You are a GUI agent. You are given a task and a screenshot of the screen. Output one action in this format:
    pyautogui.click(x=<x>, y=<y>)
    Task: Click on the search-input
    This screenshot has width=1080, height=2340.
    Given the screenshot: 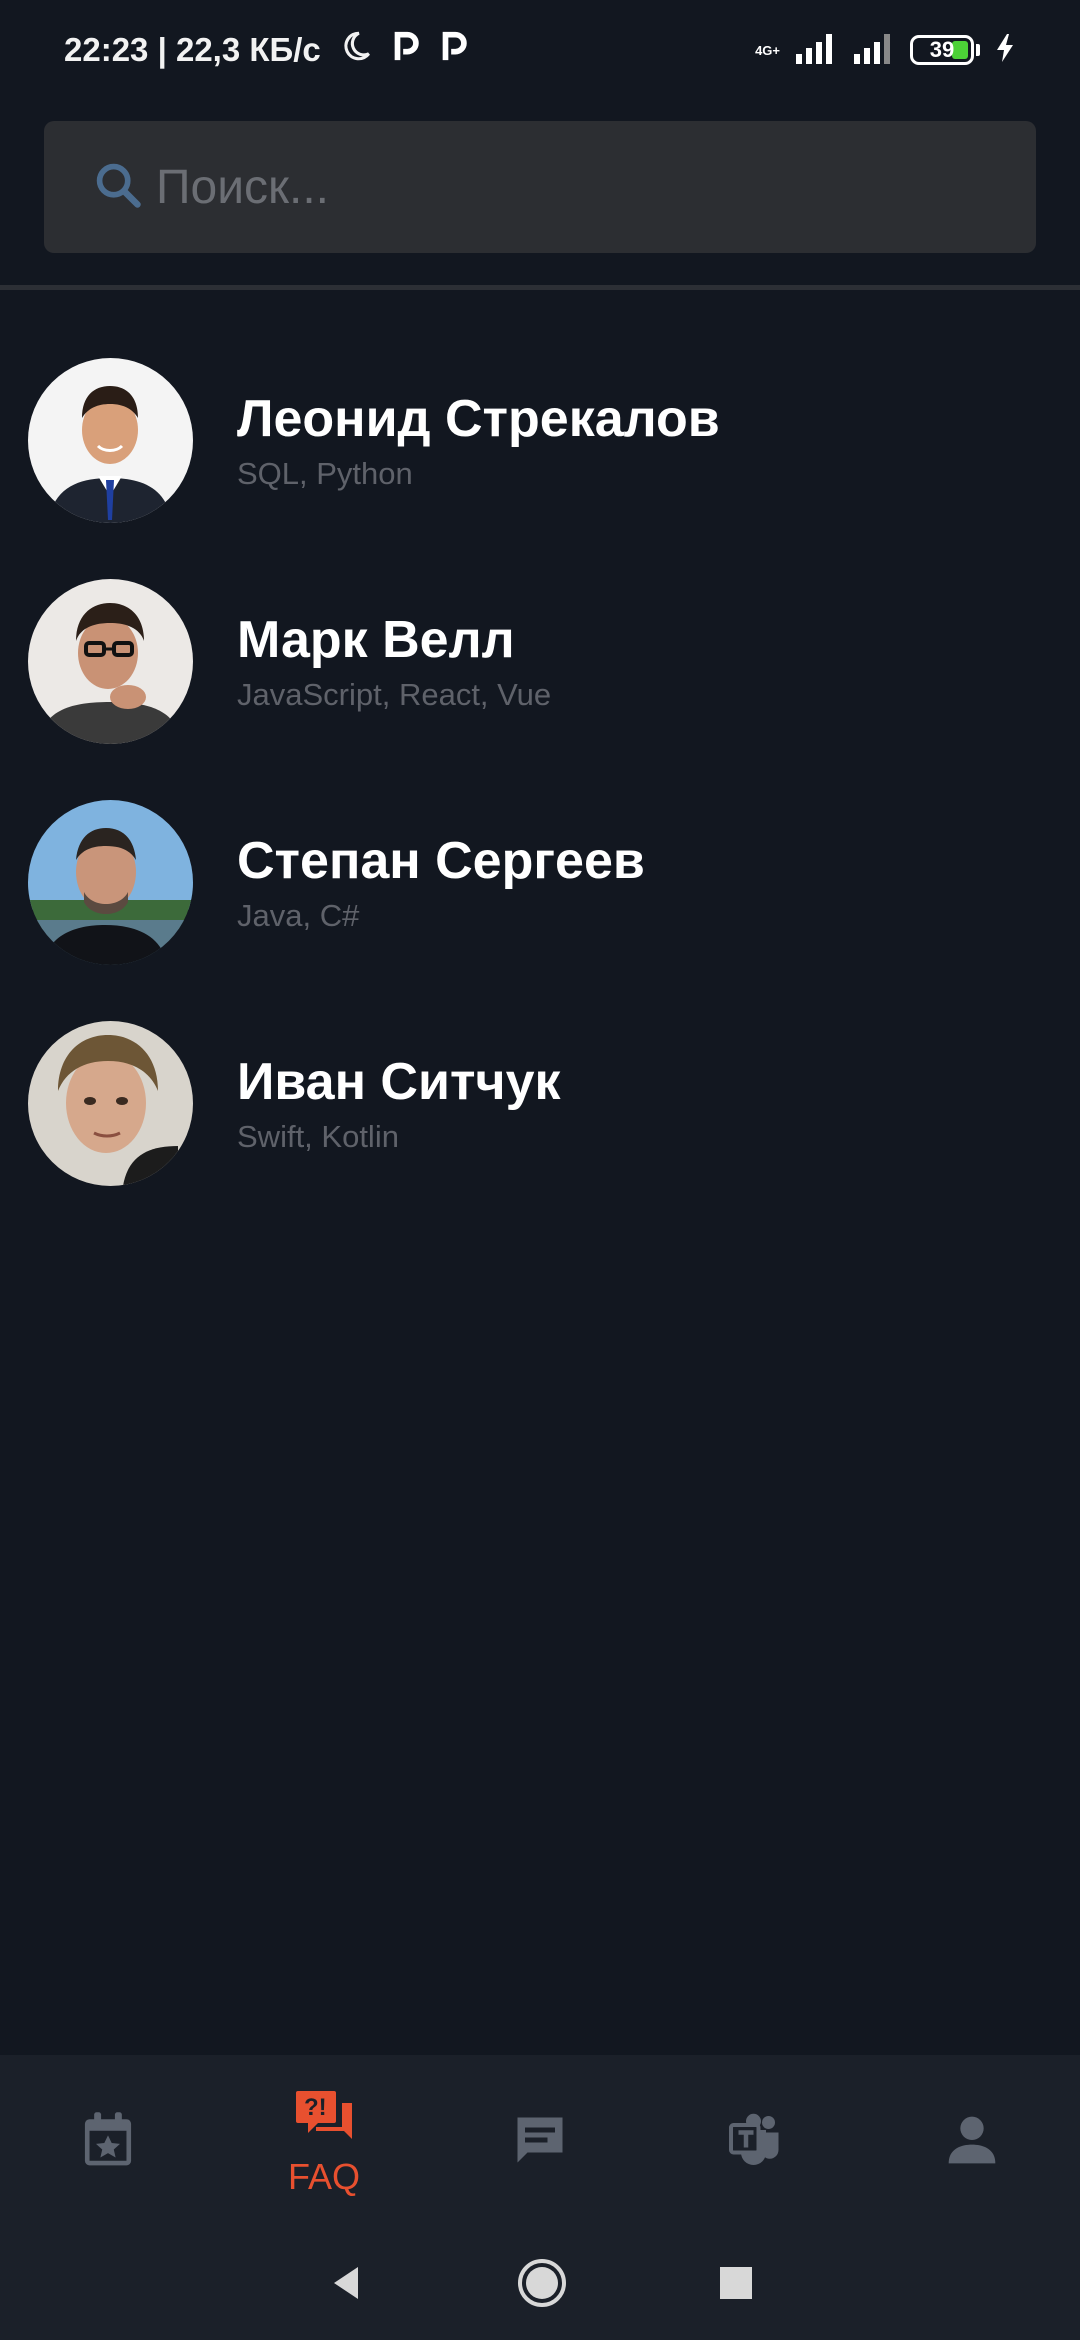 What is the action you would take?
    pyautogui.click(x=556, y=187)
    